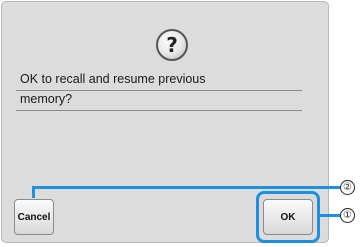 Image resolution: width=361 pixels, height=247 pixels. What do you see at coordinates (33, 192) in the screenshot?
I see `cancel-callout-line-vertical` at bounding box center [33, 192].